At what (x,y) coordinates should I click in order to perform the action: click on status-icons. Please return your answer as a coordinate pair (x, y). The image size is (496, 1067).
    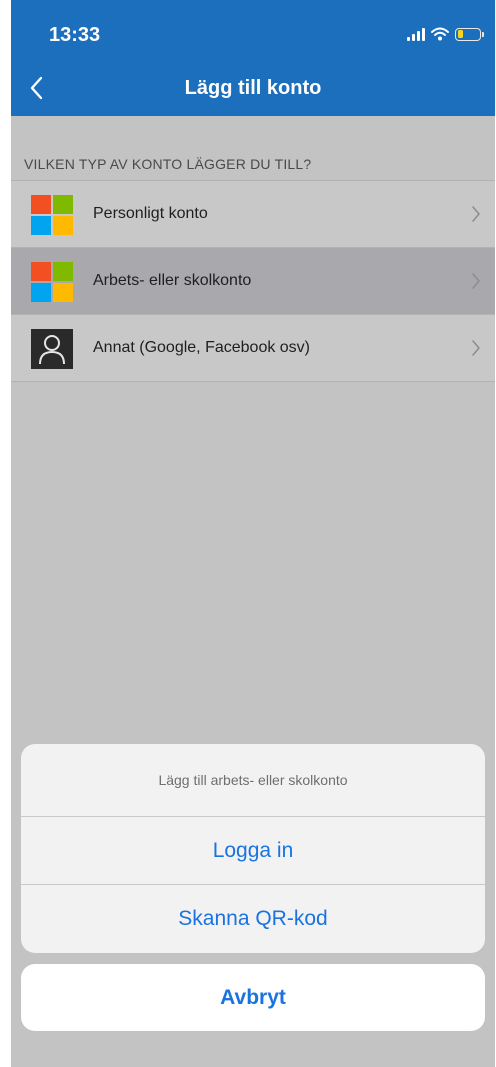
    Looking at the image, I should click on (445, 34).